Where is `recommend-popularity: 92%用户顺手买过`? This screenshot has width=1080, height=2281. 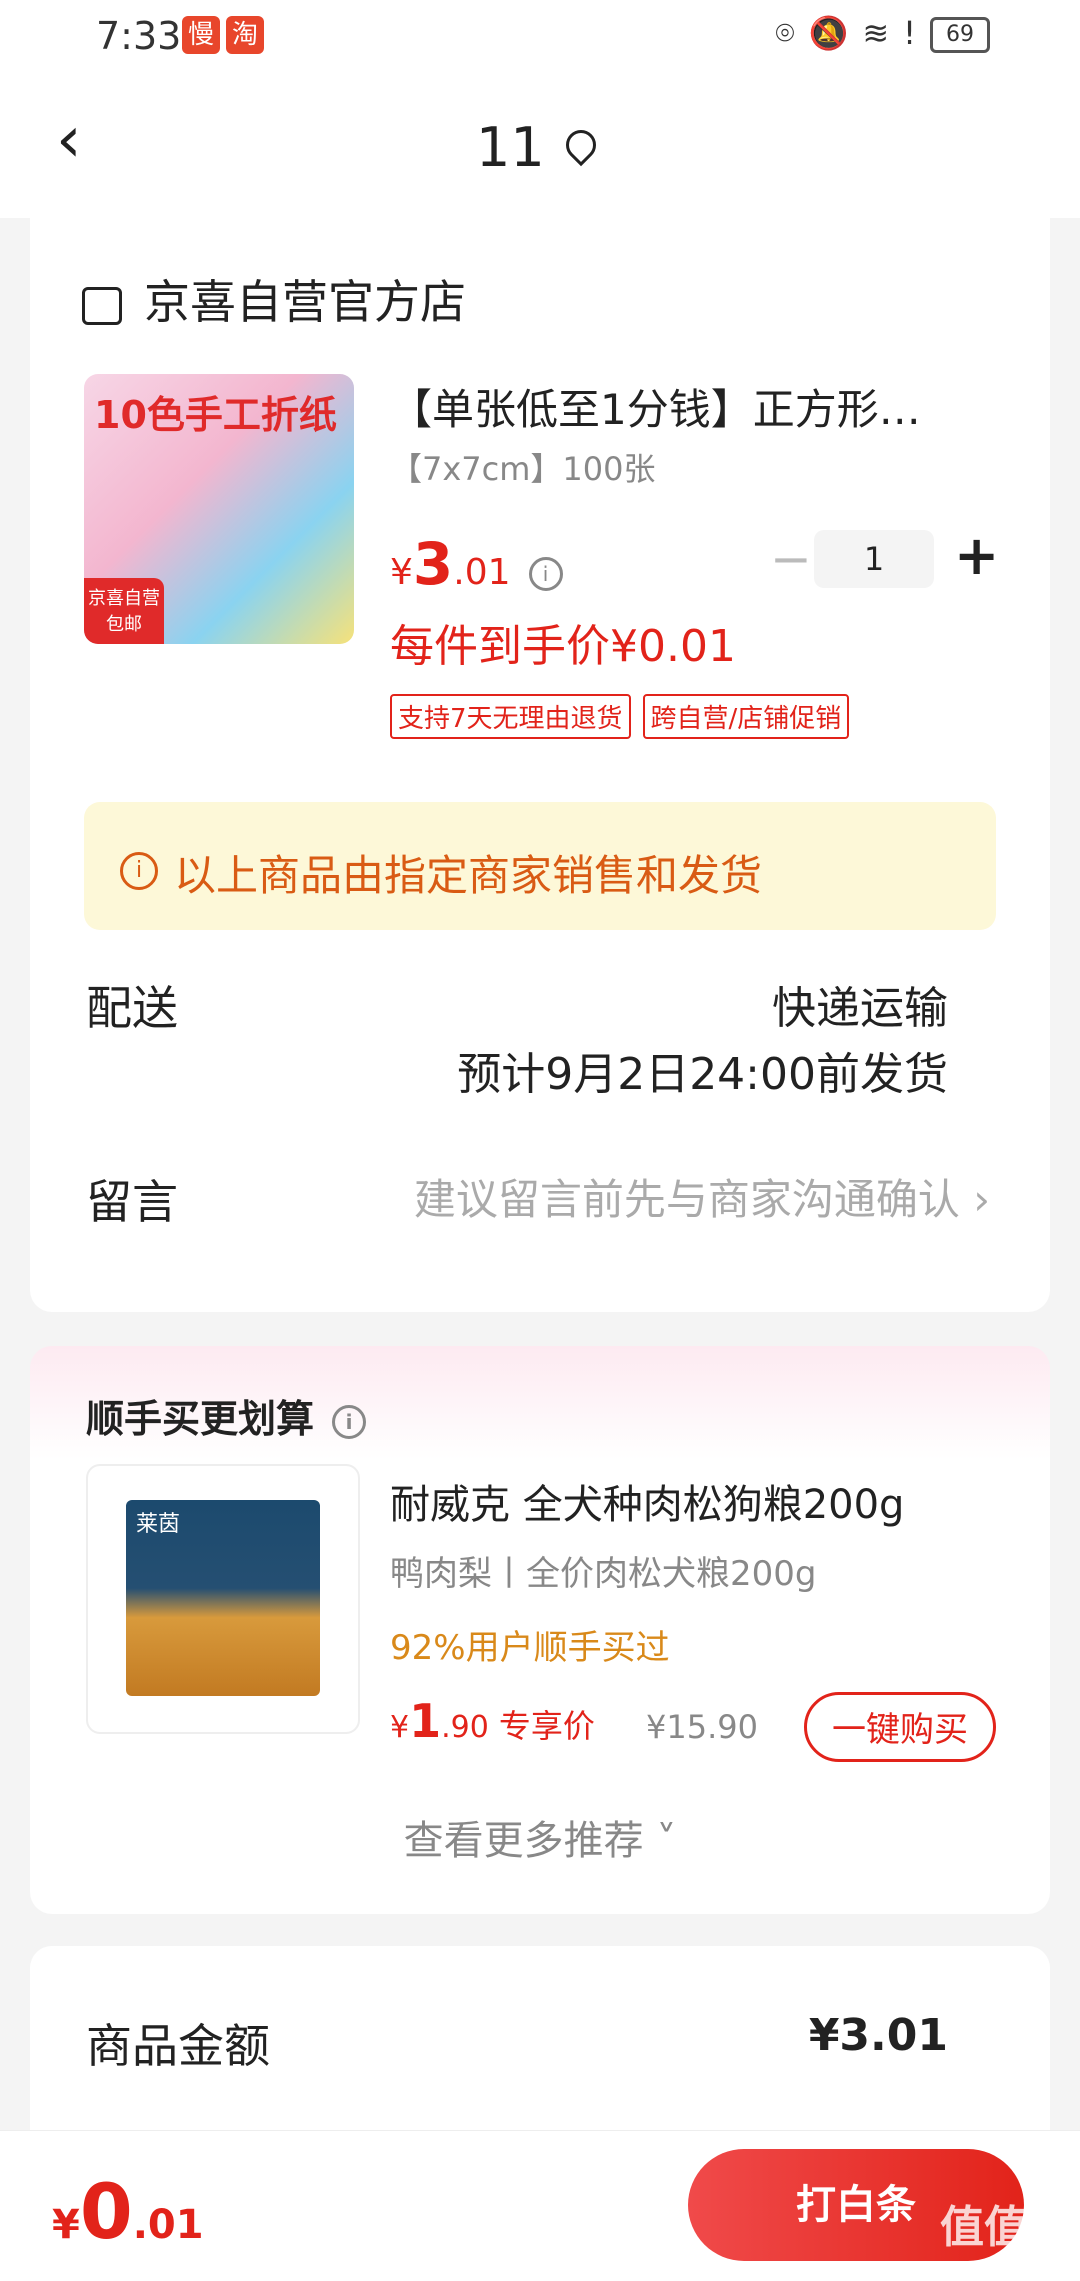
recommend-popularity: 92%用户顺手买过 is located at coordinates (530, 1648).